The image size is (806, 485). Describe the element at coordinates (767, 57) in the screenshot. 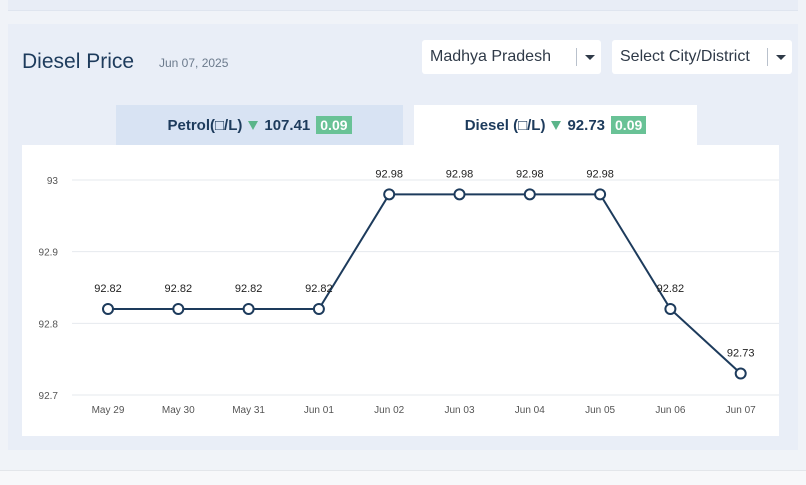

I see `city-select-divider` at that location.